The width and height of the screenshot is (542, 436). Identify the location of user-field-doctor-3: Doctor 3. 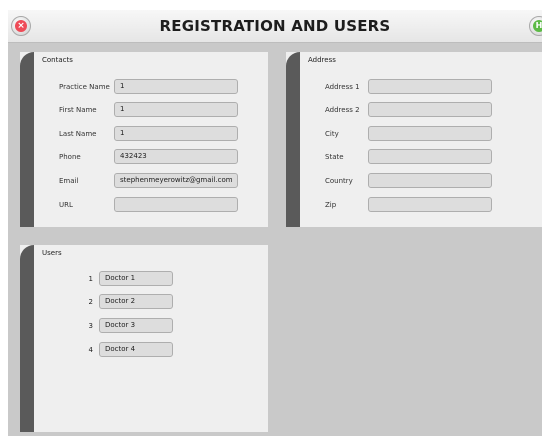
(136, 325).